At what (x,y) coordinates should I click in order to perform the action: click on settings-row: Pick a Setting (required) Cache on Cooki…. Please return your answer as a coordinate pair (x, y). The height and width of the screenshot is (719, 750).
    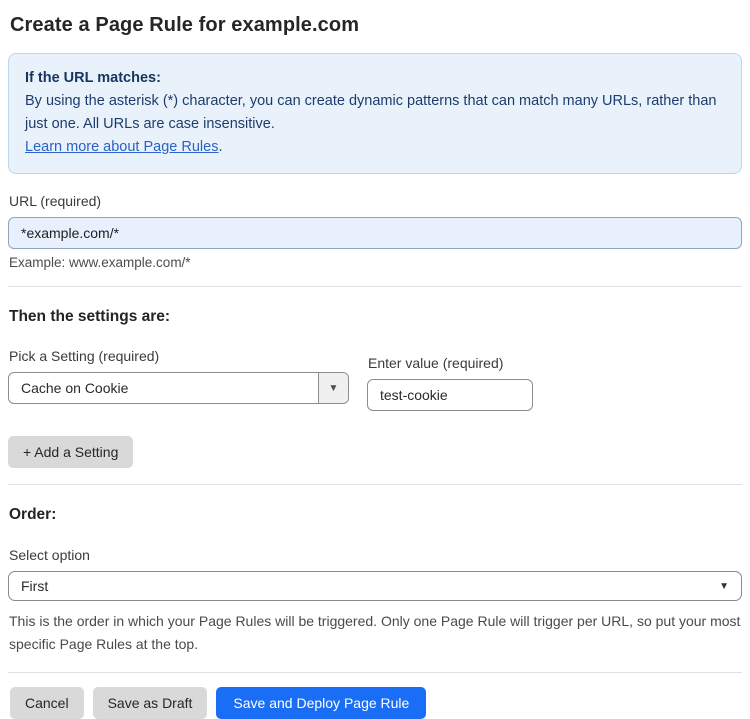
    Looking at the image, I should click on (375, 379).